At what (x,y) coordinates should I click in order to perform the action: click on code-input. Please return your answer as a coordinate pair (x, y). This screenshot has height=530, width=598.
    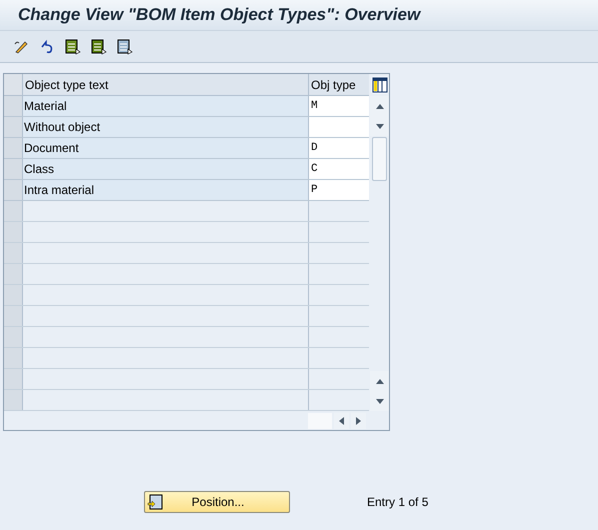
    Looking at the image, I should click on (339, 127).